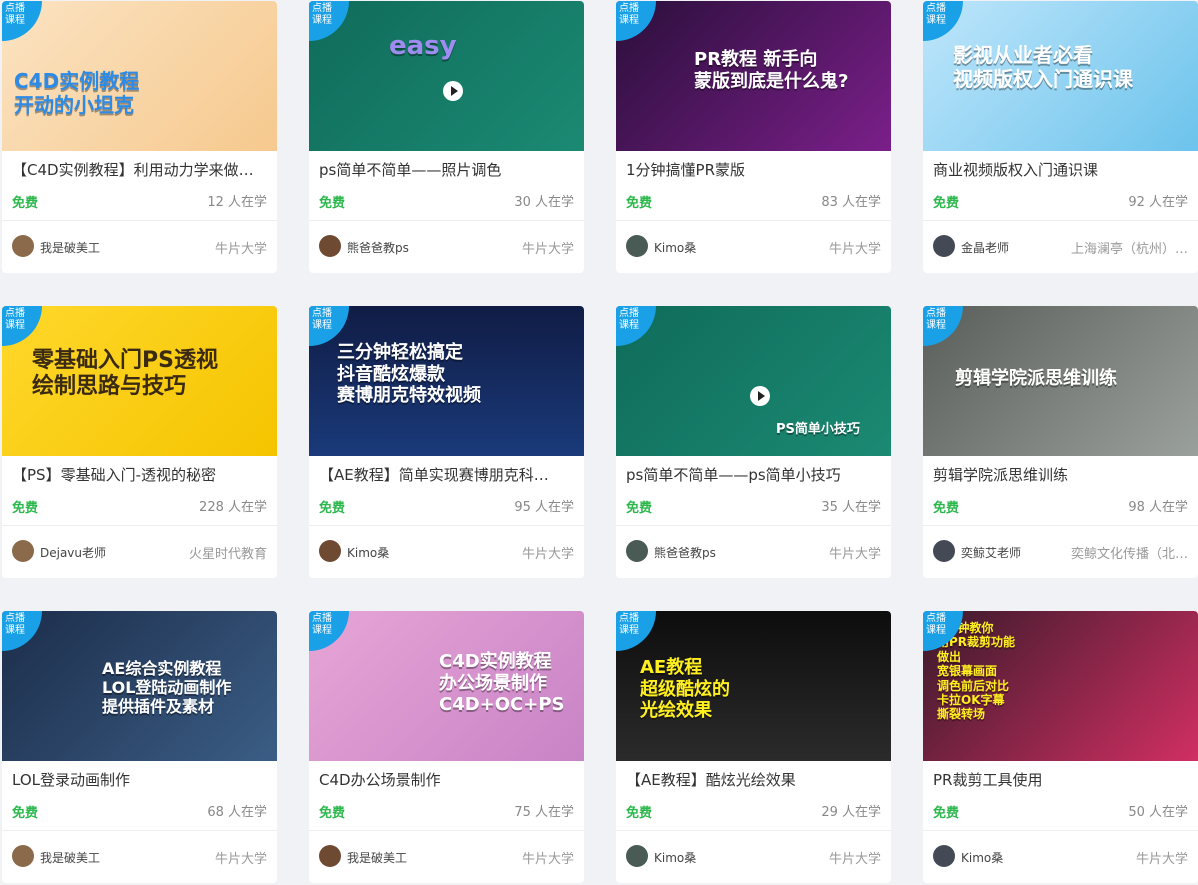  Describe the element at coordinates (233, 507) in the screenshot. I see `learner-count: 228 人在学` at that location.